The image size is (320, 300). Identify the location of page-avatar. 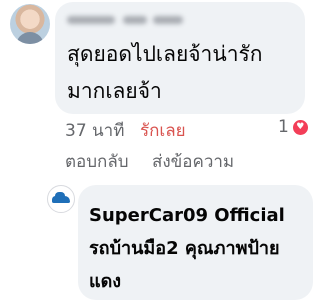
(61, 199).